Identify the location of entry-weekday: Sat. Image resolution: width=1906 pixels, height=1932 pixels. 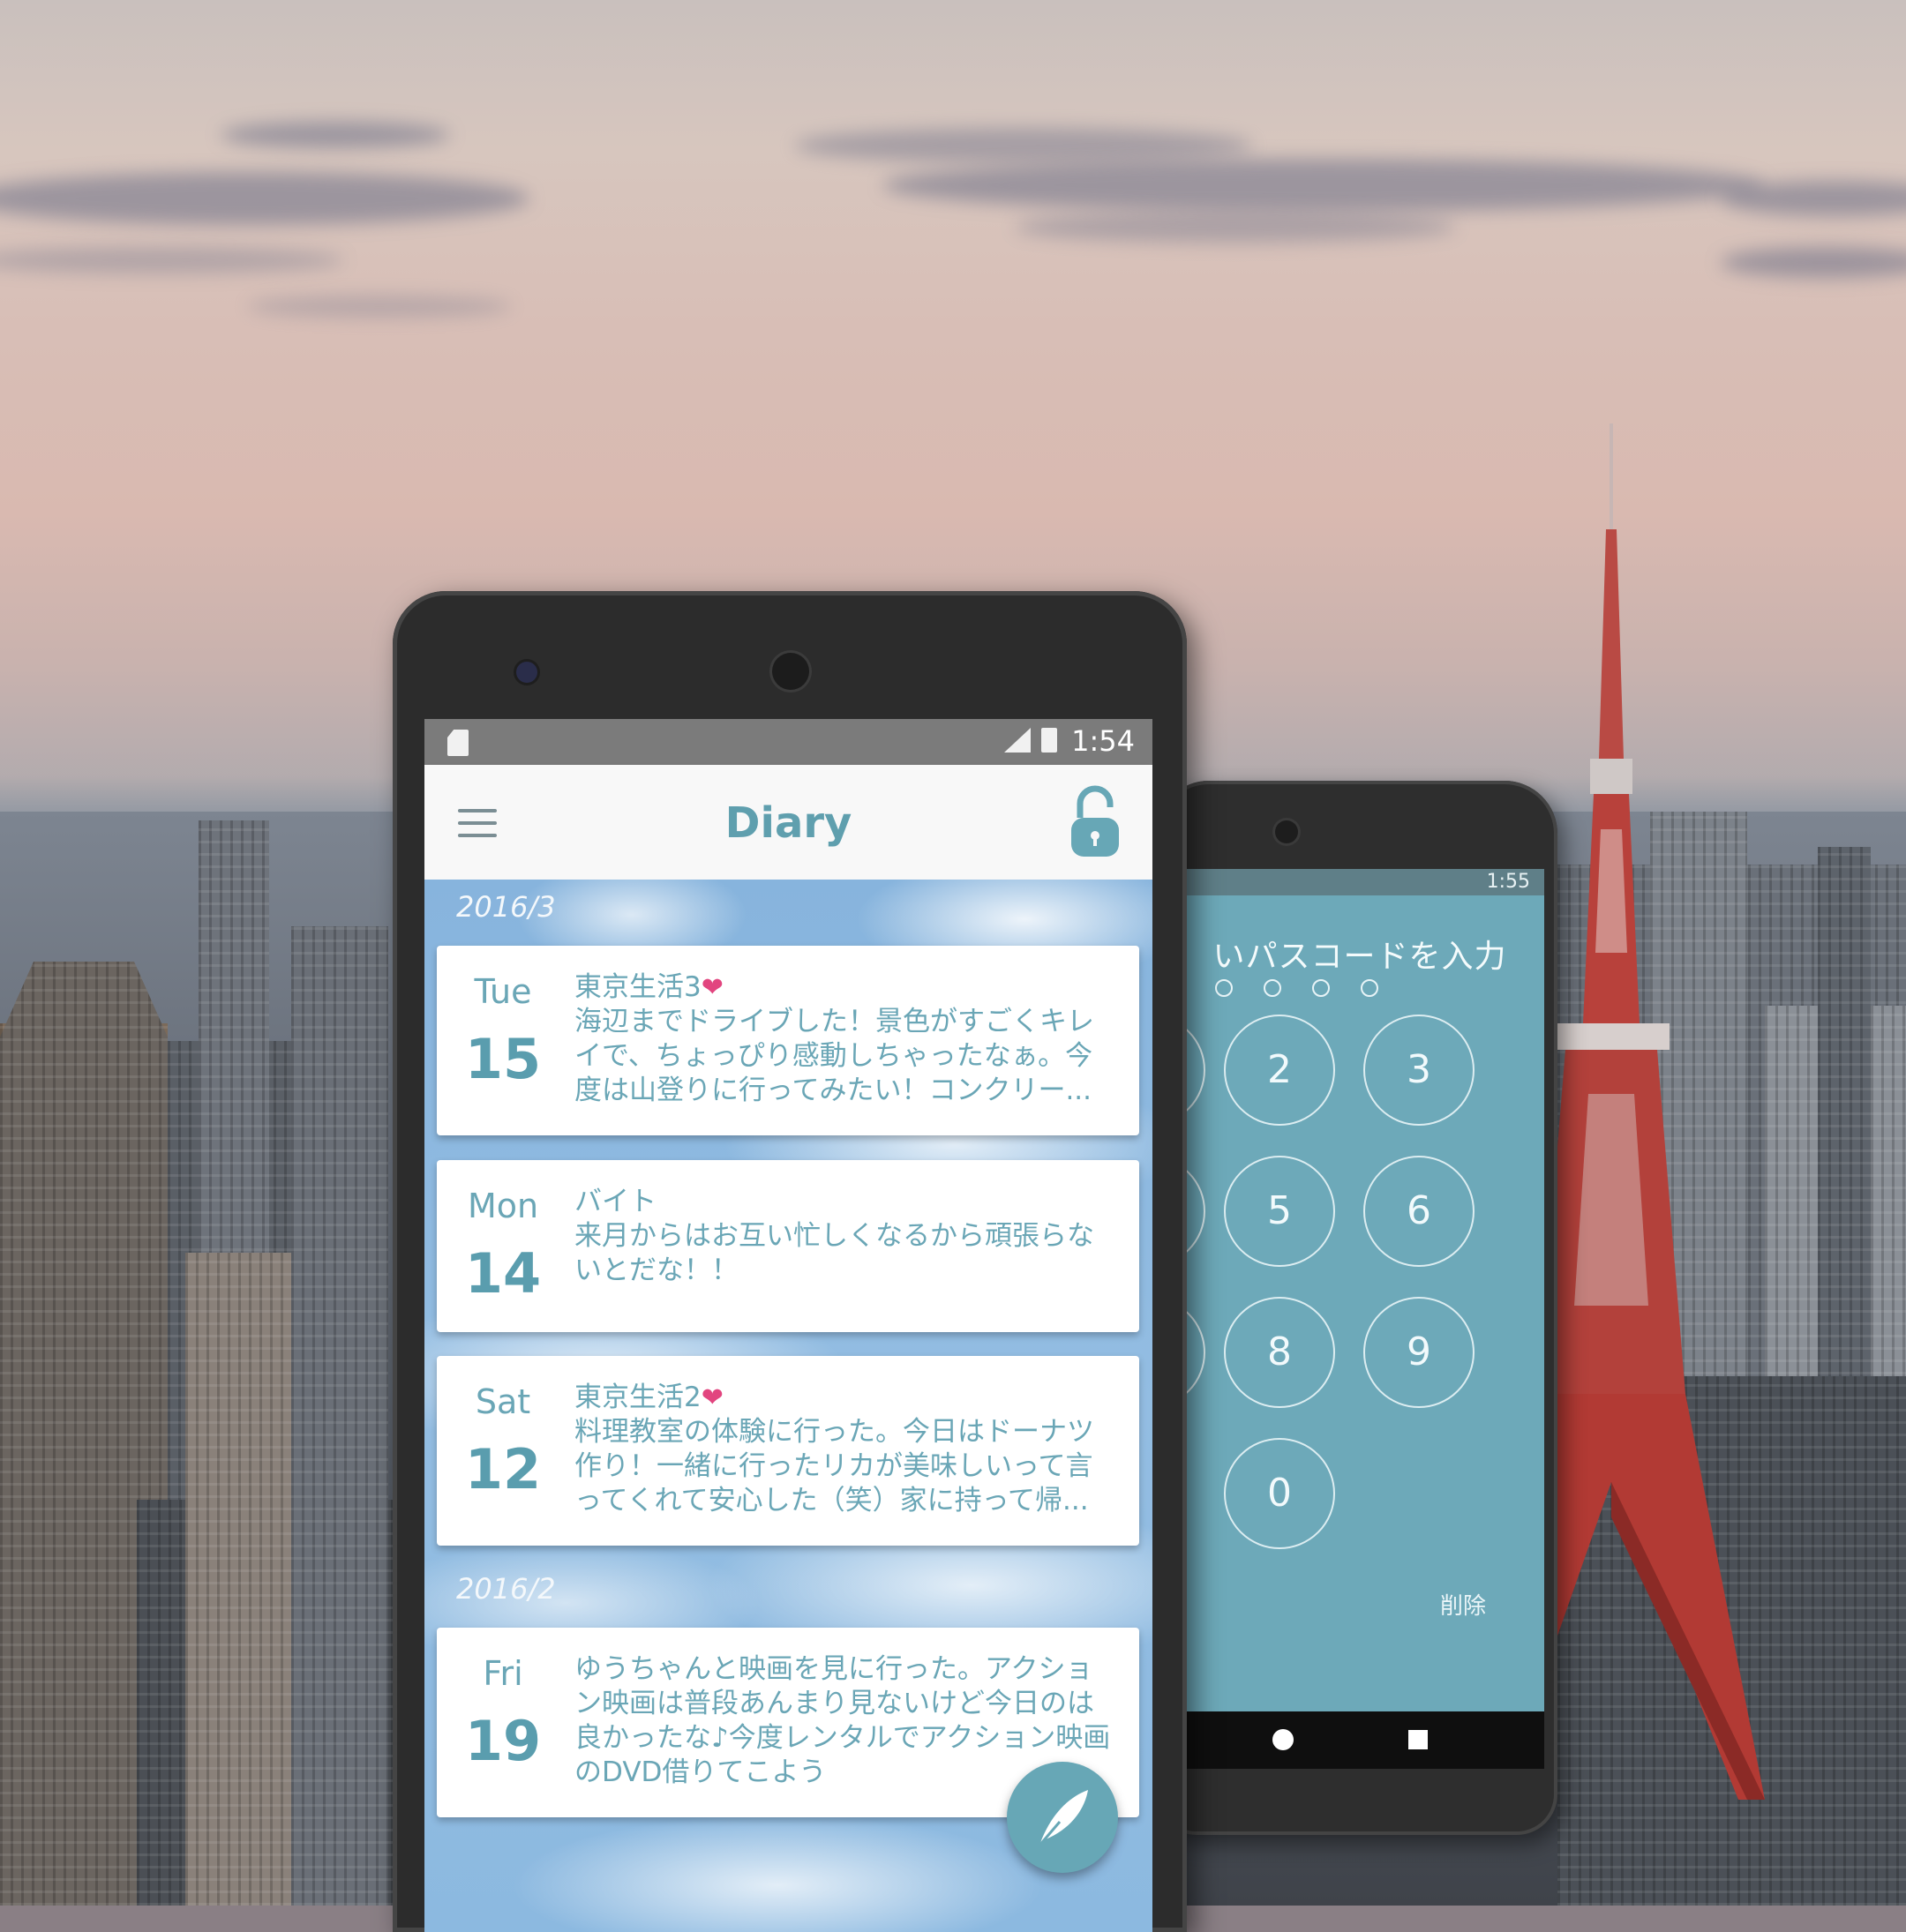
(503, 1402).